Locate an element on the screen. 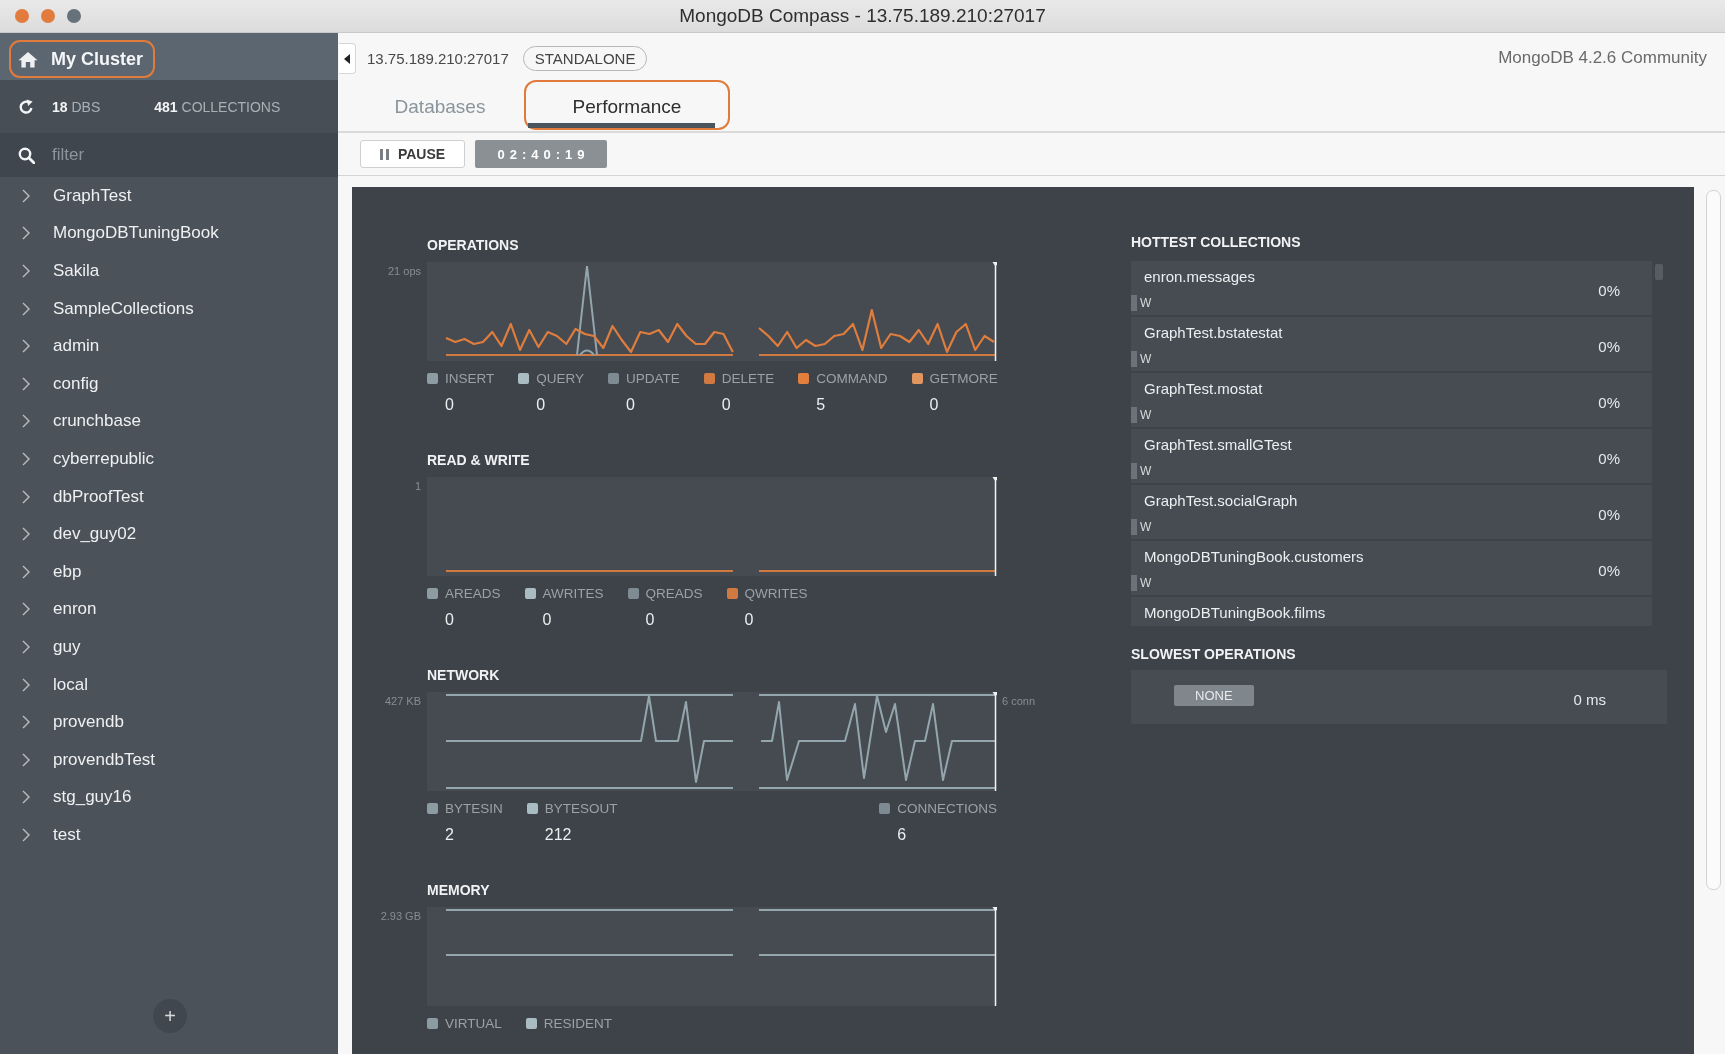 Image resolution: width=1725 pixels, height=1054 pixels. section-title: HOTTEST COLLECTIONS is located at coordinates (1216, 242).